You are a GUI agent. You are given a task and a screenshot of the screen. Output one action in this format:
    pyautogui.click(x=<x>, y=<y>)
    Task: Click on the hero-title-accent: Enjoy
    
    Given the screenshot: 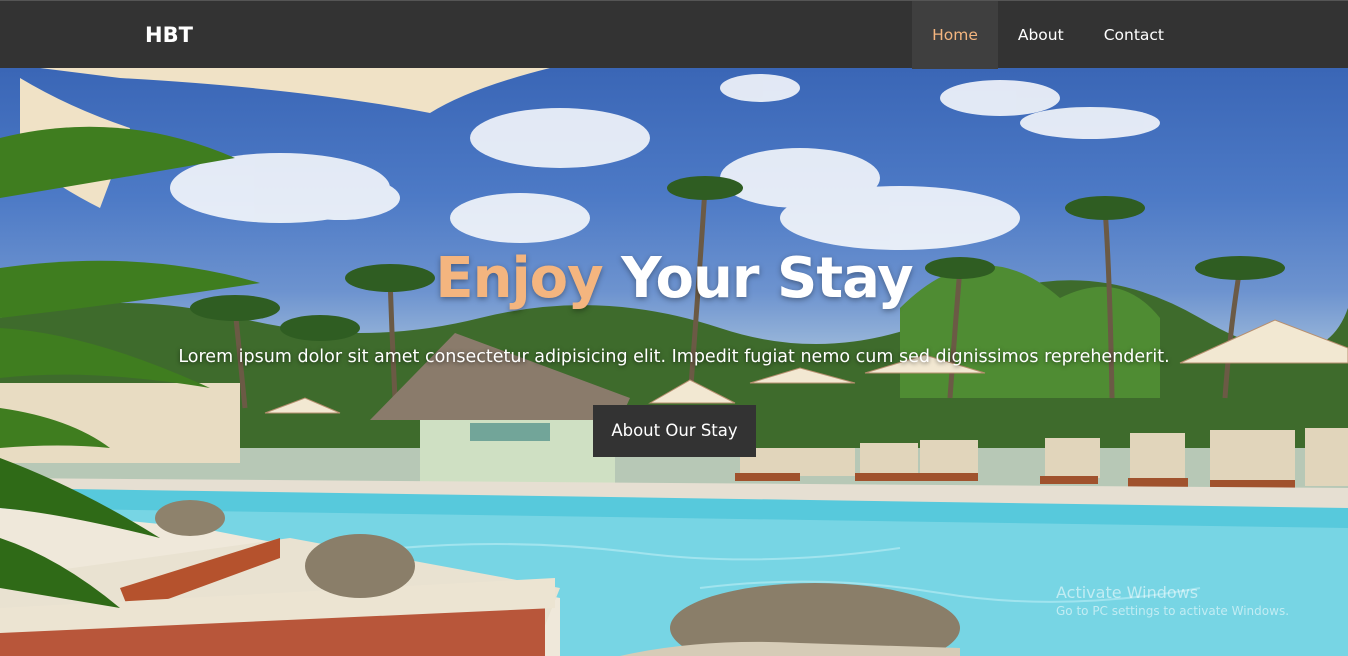 What is the action you would take?
    pyautogui.click(x=519, y=278)
    